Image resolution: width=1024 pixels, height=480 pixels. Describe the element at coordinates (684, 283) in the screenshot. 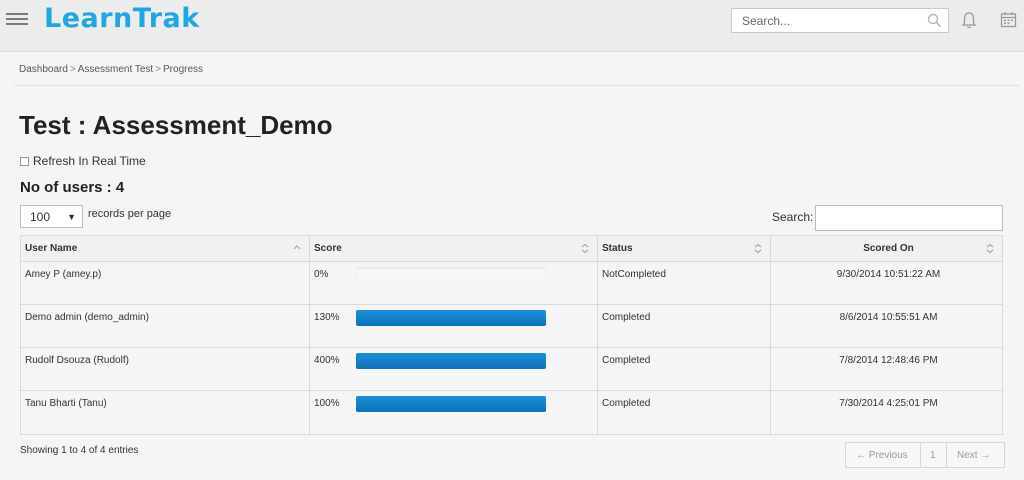

I see `status-cell: NotCompleted` at that location.